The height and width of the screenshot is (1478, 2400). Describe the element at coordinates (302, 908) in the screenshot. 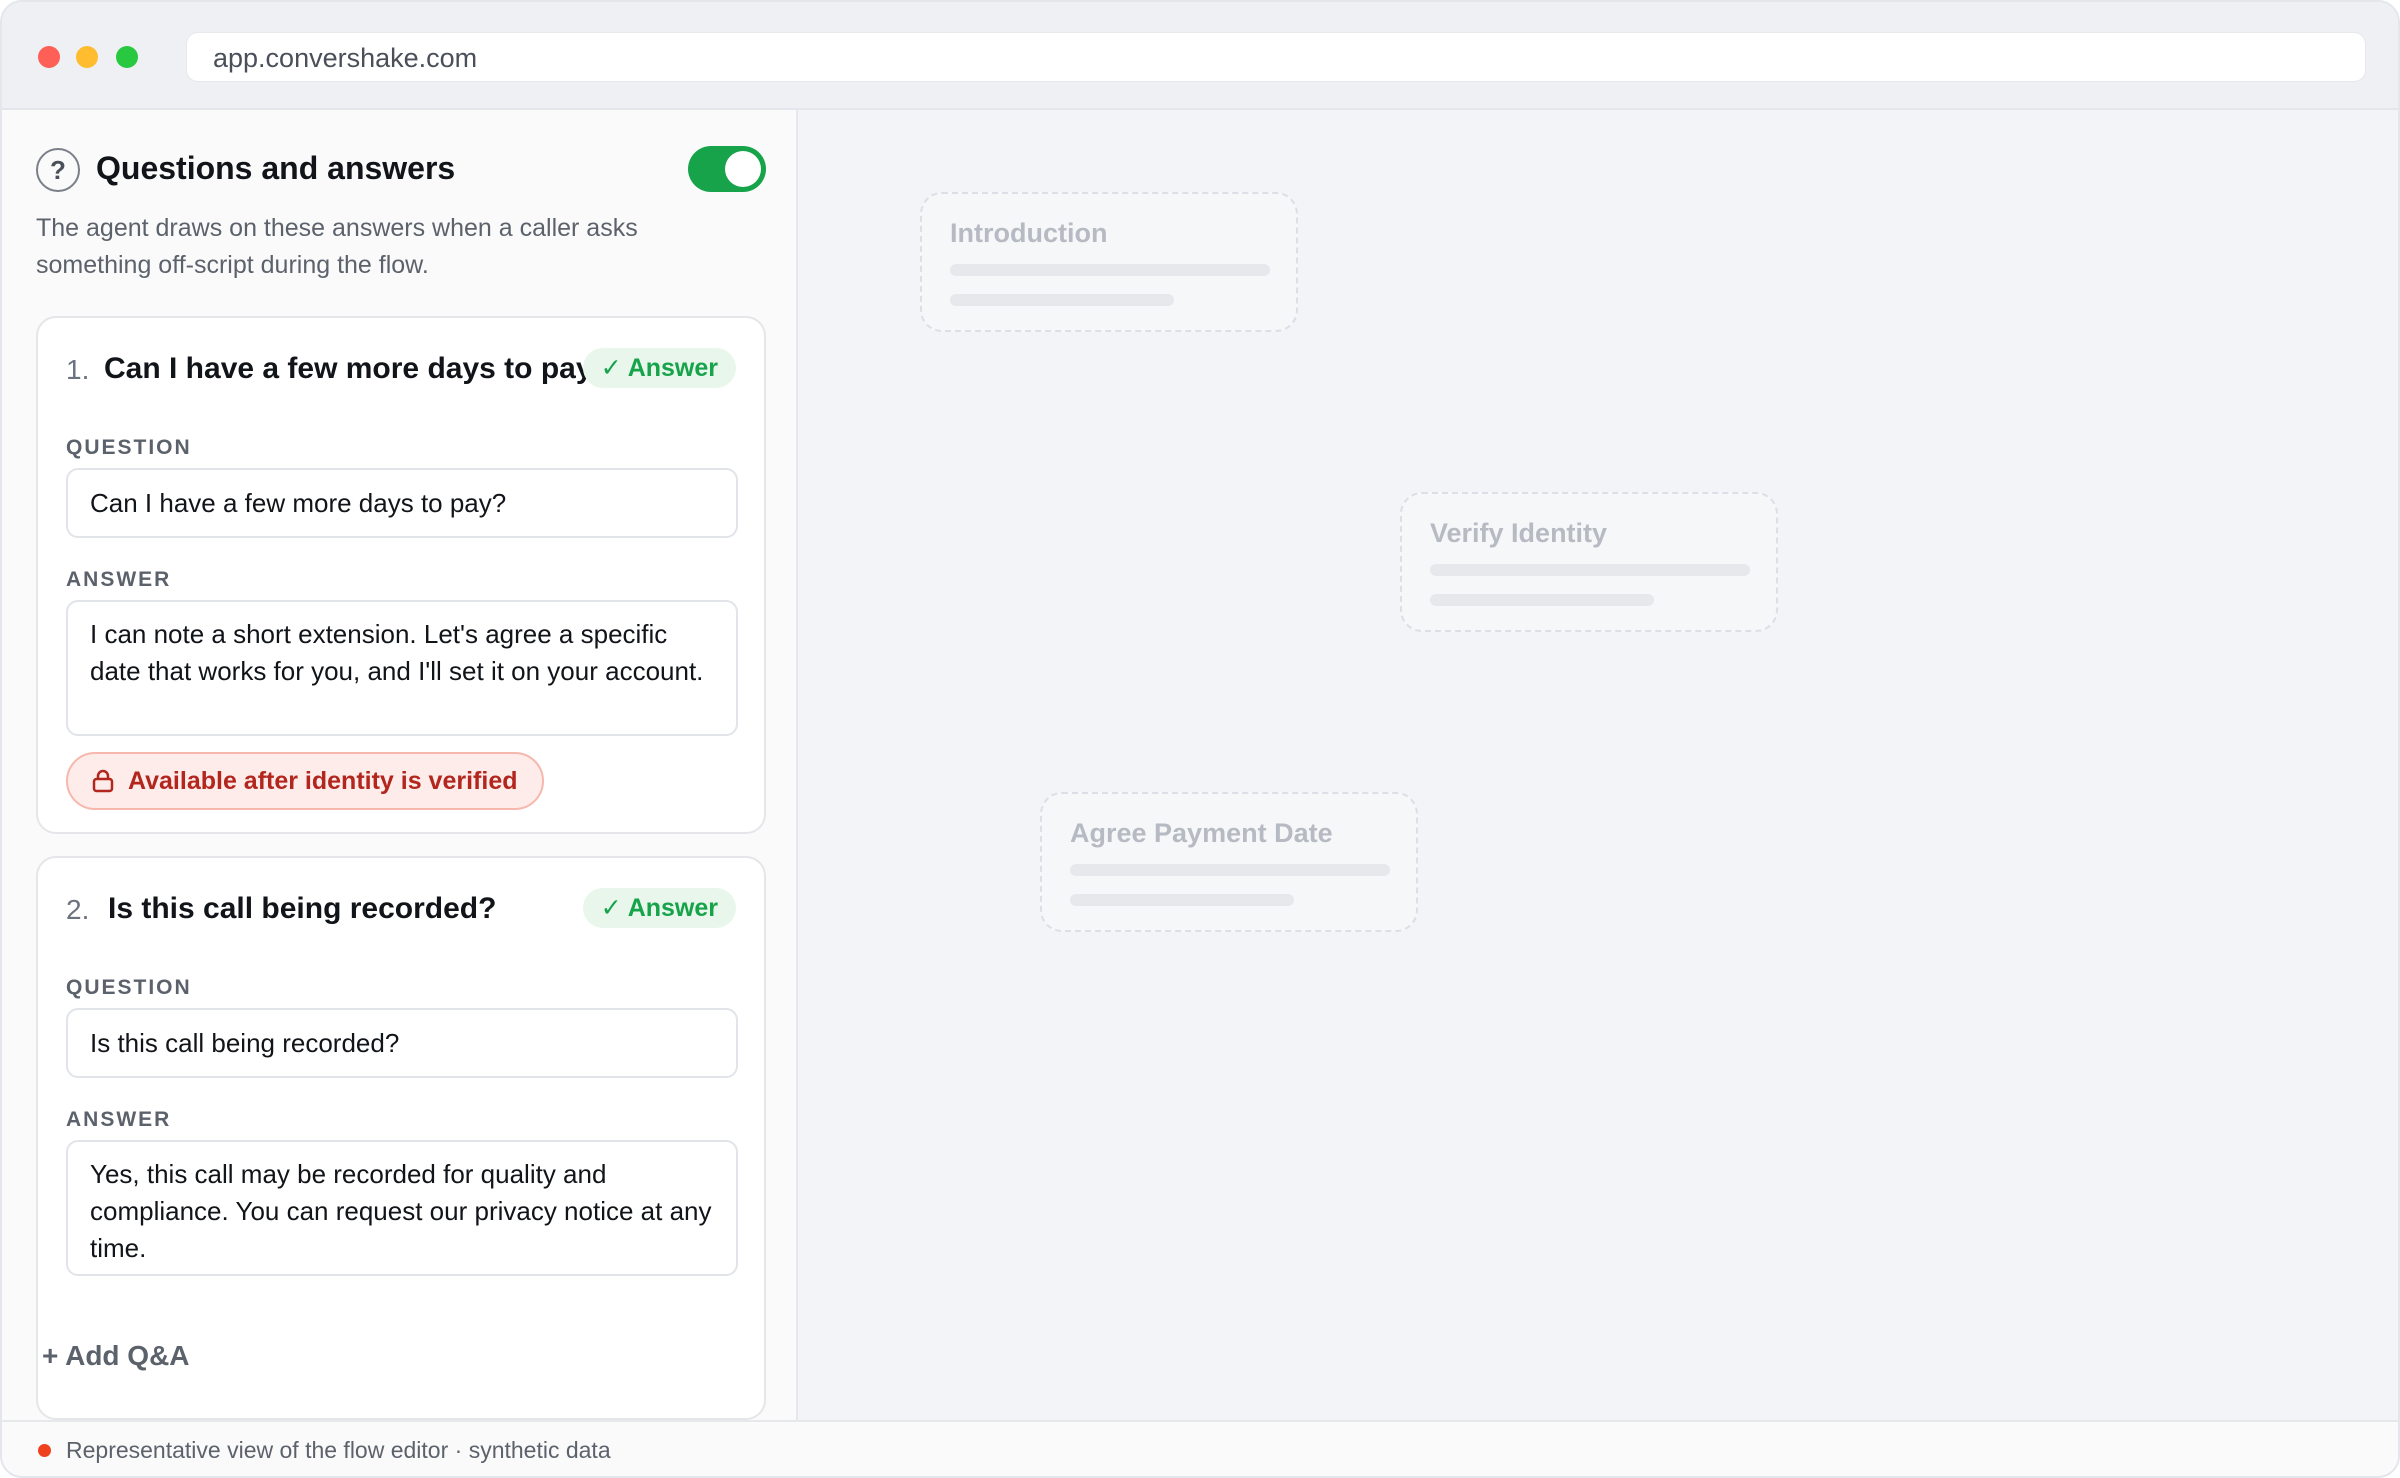

I see `qa-title: Is this call being recorded?` at that location.